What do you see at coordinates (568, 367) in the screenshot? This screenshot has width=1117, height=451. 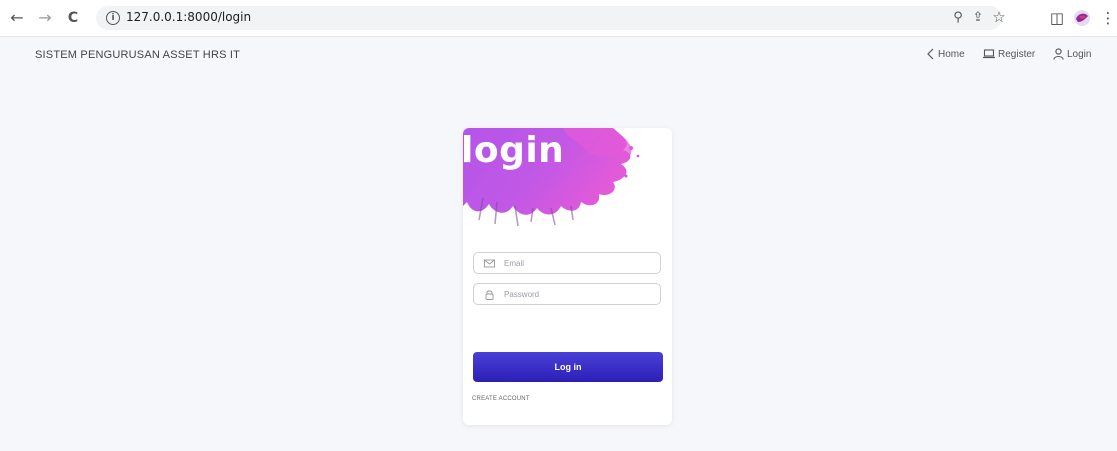 I see `login-button: Log in` at bounding box center [568, 367].